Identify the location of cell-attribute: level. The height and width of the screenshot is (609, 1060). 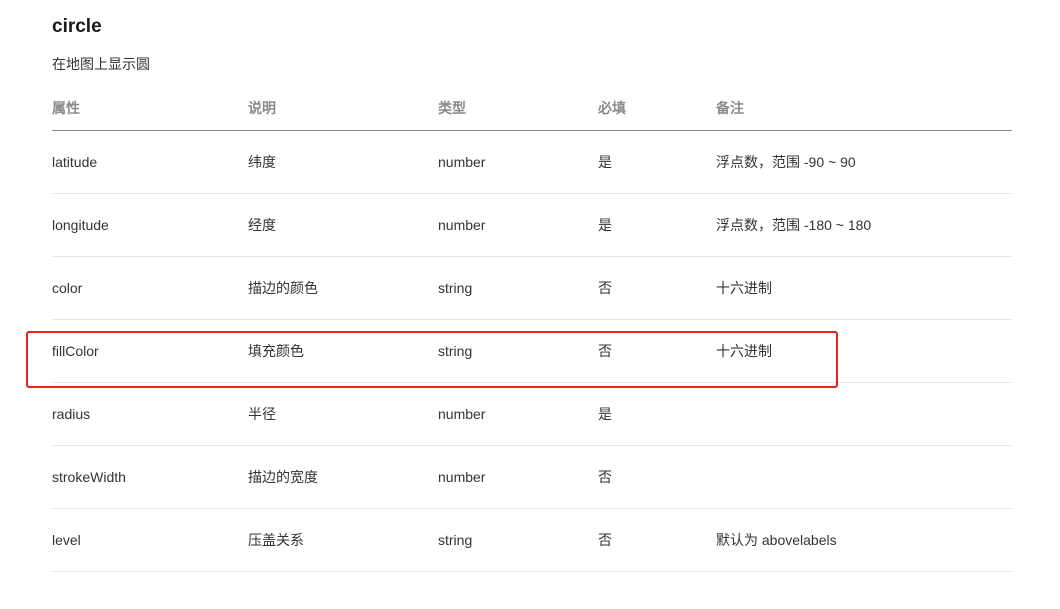
(150, 540).